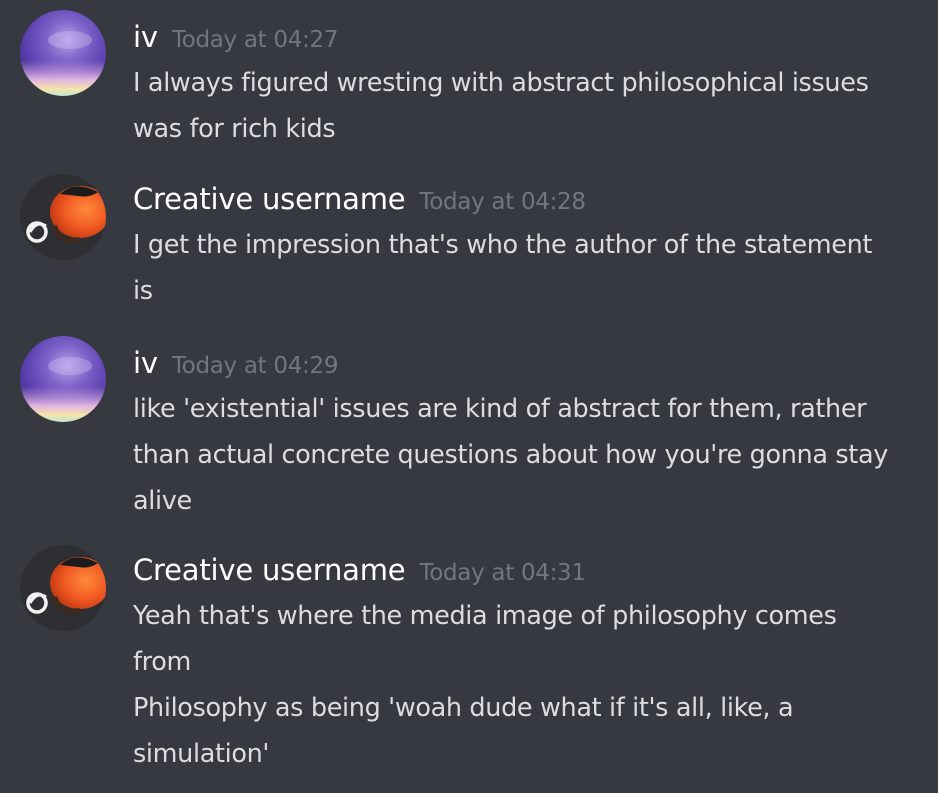 The image size is (938, 793). Describe the element at coordinates (234, 129) in the screenshot. I see `message-text-line: was for rich kids` at that location.